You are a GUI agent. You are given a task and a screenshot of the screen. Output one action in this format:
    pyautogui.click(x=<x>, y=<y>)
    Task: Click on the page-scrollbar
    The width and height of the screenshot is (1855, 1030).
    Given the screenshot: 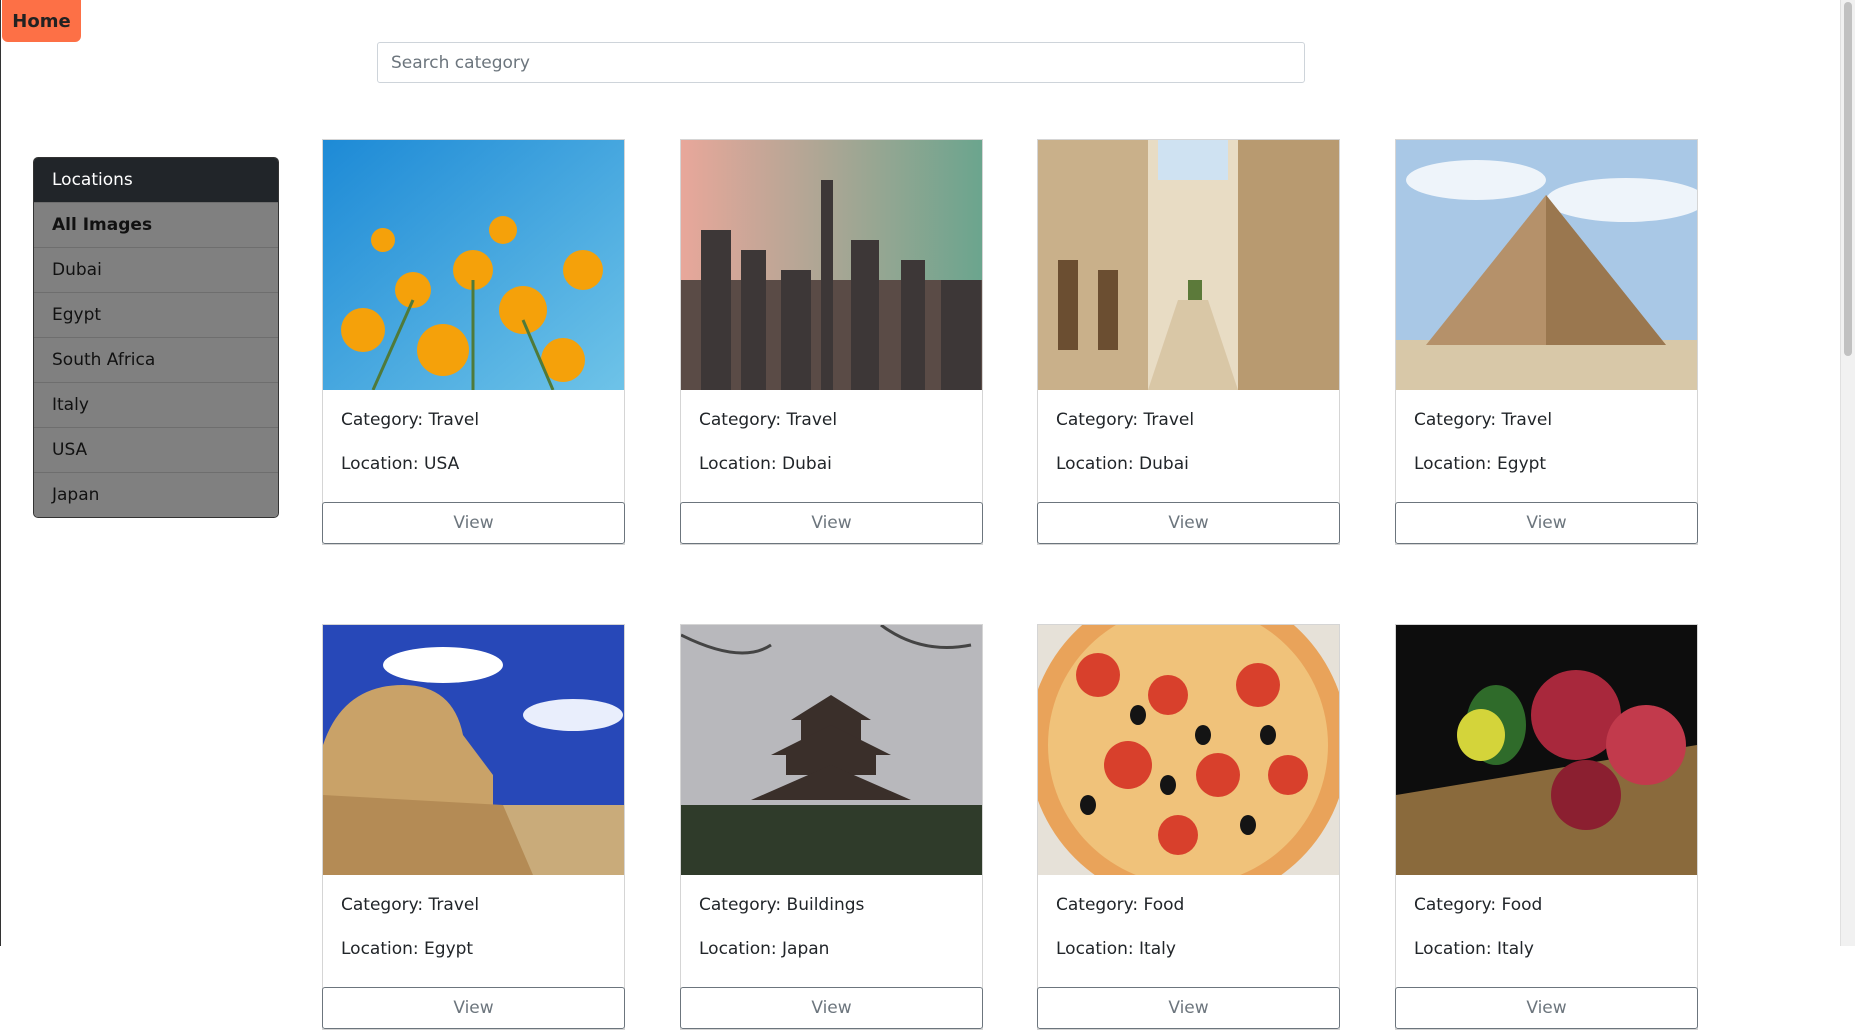 What is the action you would take?
    pyautogui.click(x=1847, y=473)
    